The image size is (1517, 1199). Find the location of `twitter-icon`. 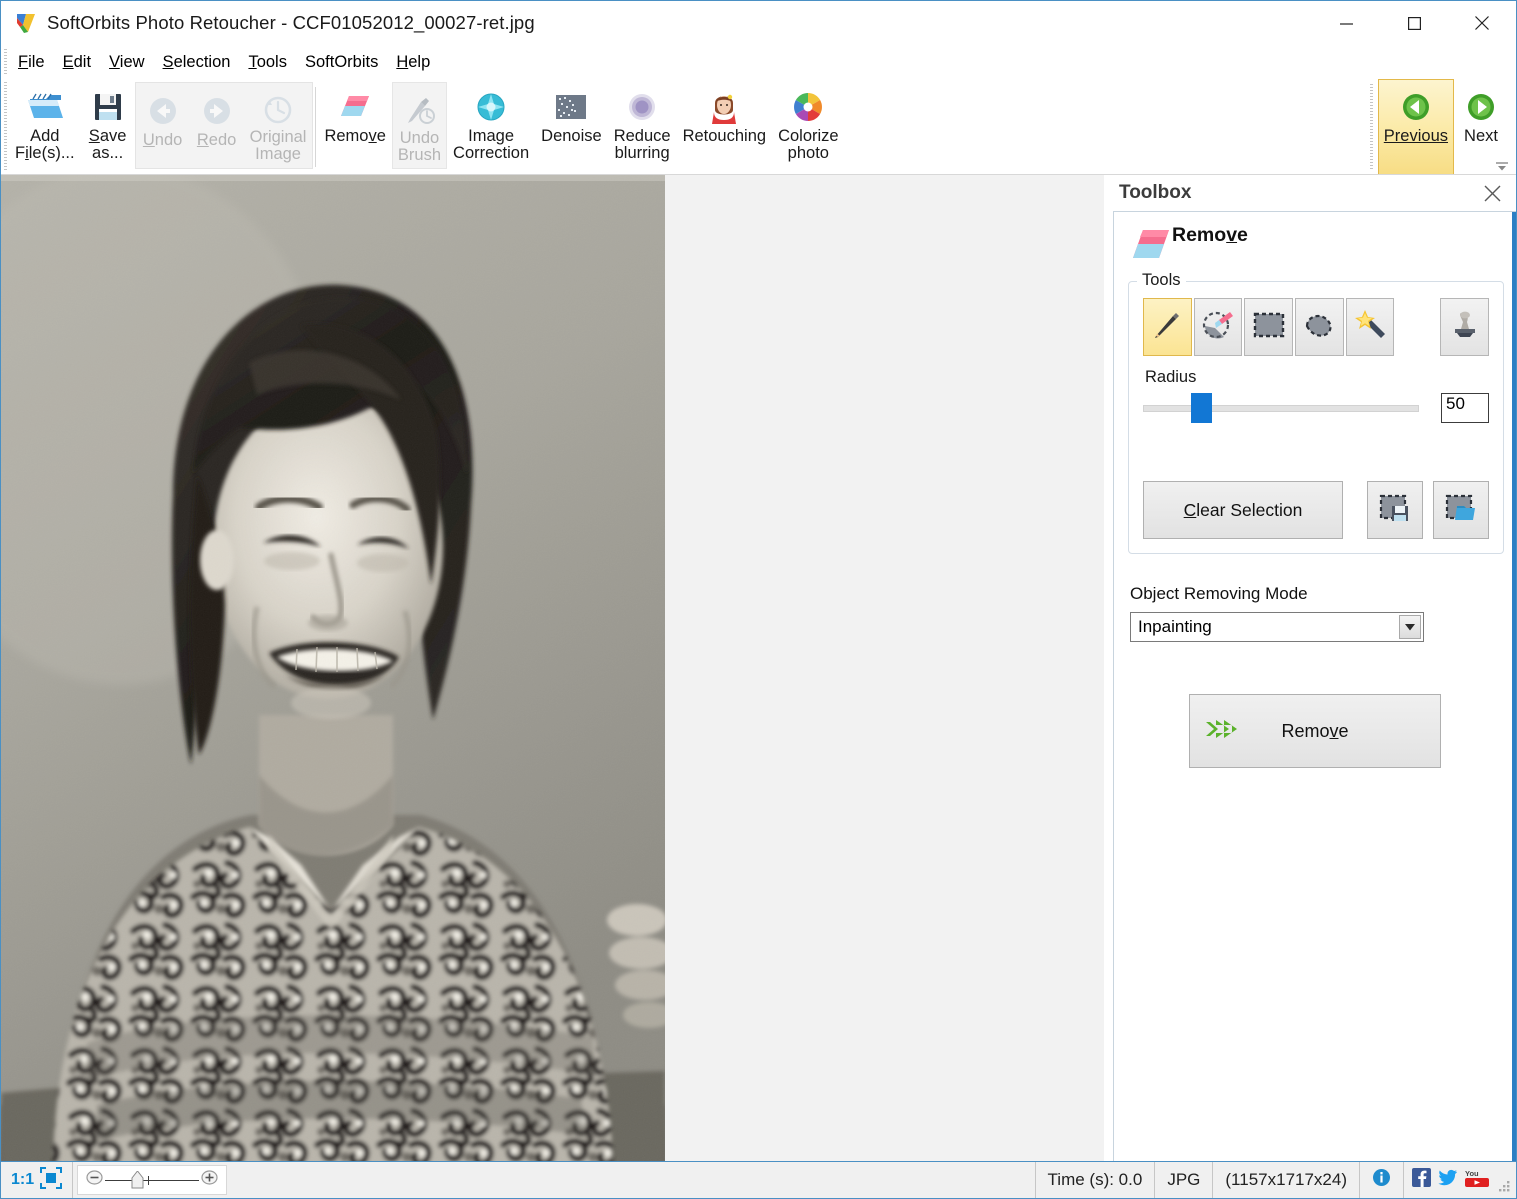

twitter-icon is located at coordinates (1448, 1180).